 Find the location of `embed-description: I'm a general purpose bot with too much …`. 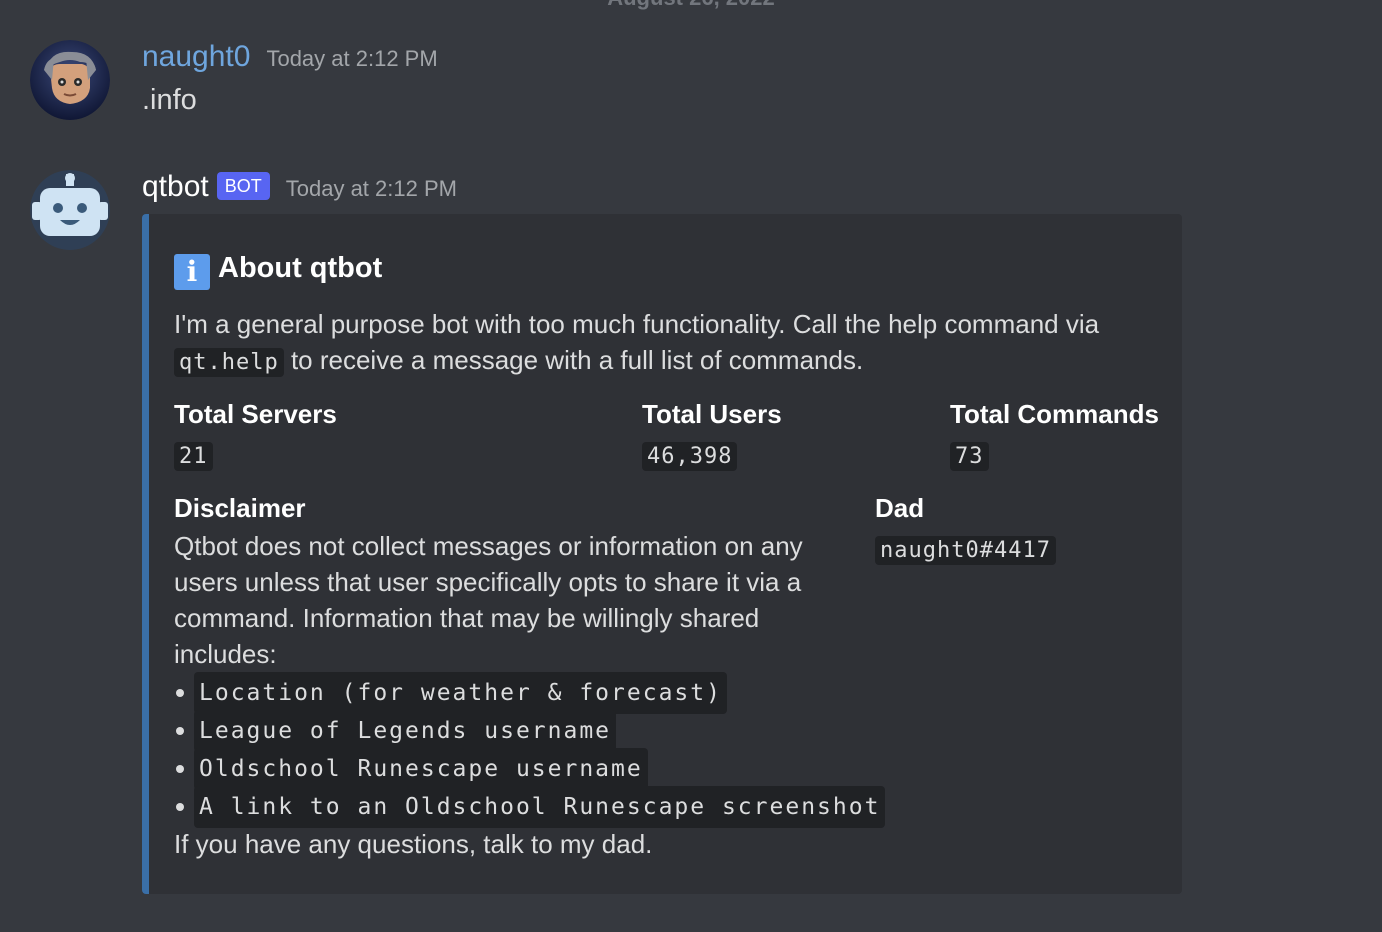

embed-description: I'm a general purpose bot with too much … is located at coordinates (669, 343).